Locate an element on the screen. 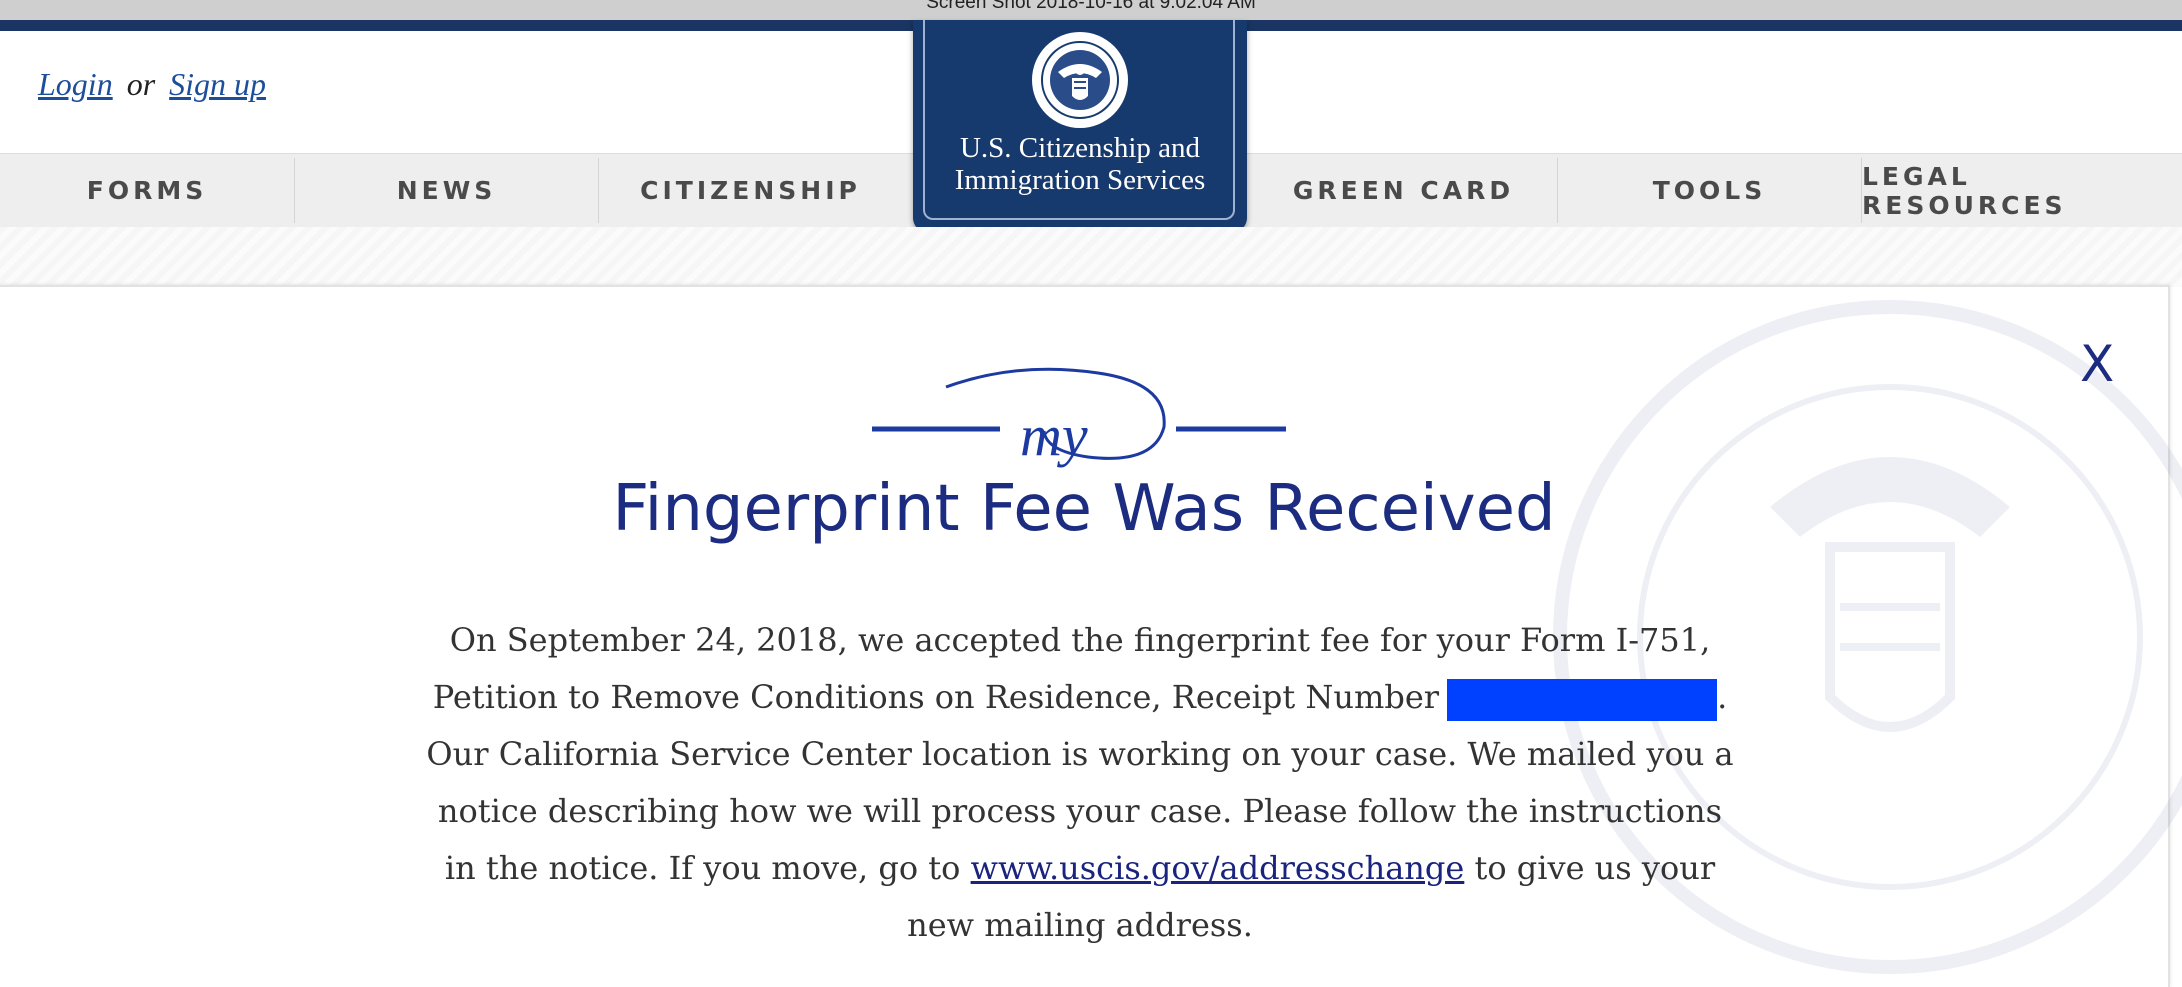 The image size is (2182, 987). dhs-seal-icon is located at coordinates (1080, 80).